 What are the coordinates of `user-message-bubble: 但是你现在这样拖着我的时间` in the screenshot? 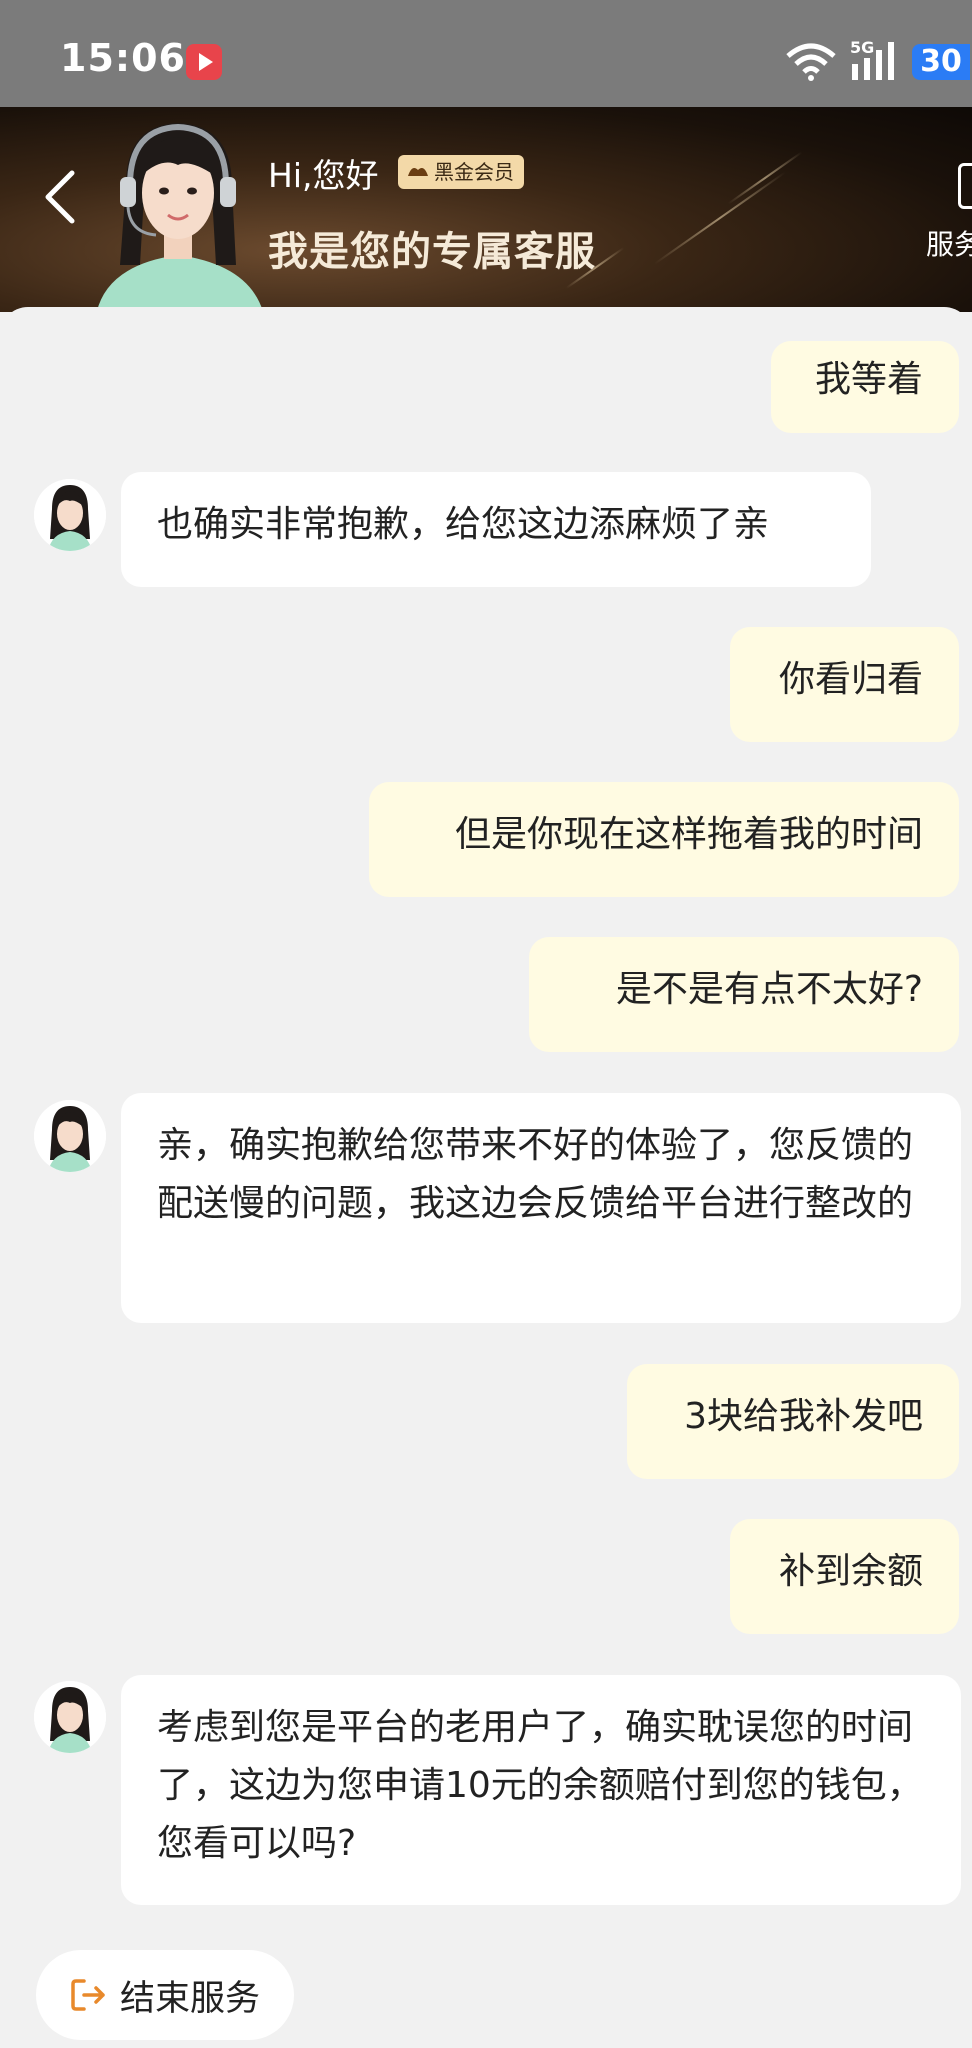 It's located at (664, 839).